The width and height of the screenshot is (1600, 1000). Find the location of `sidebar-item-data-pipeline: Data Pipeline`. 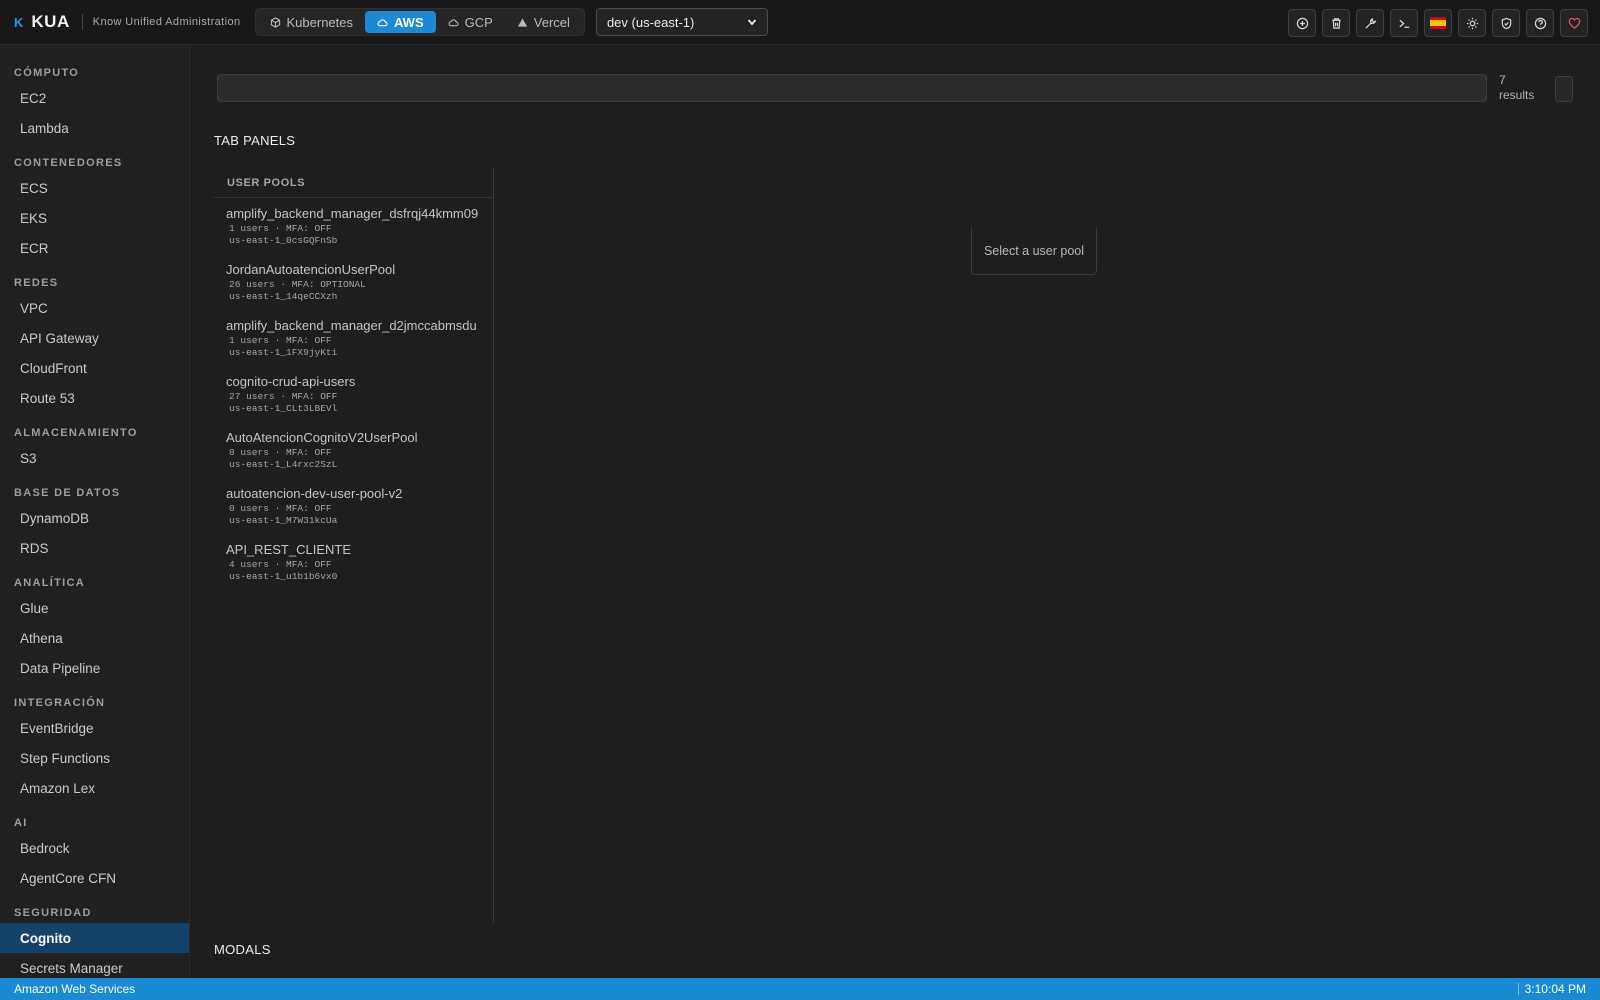

sidebar-item-data-pipeline: Data Pipeline is located at coordinates (94, 668).